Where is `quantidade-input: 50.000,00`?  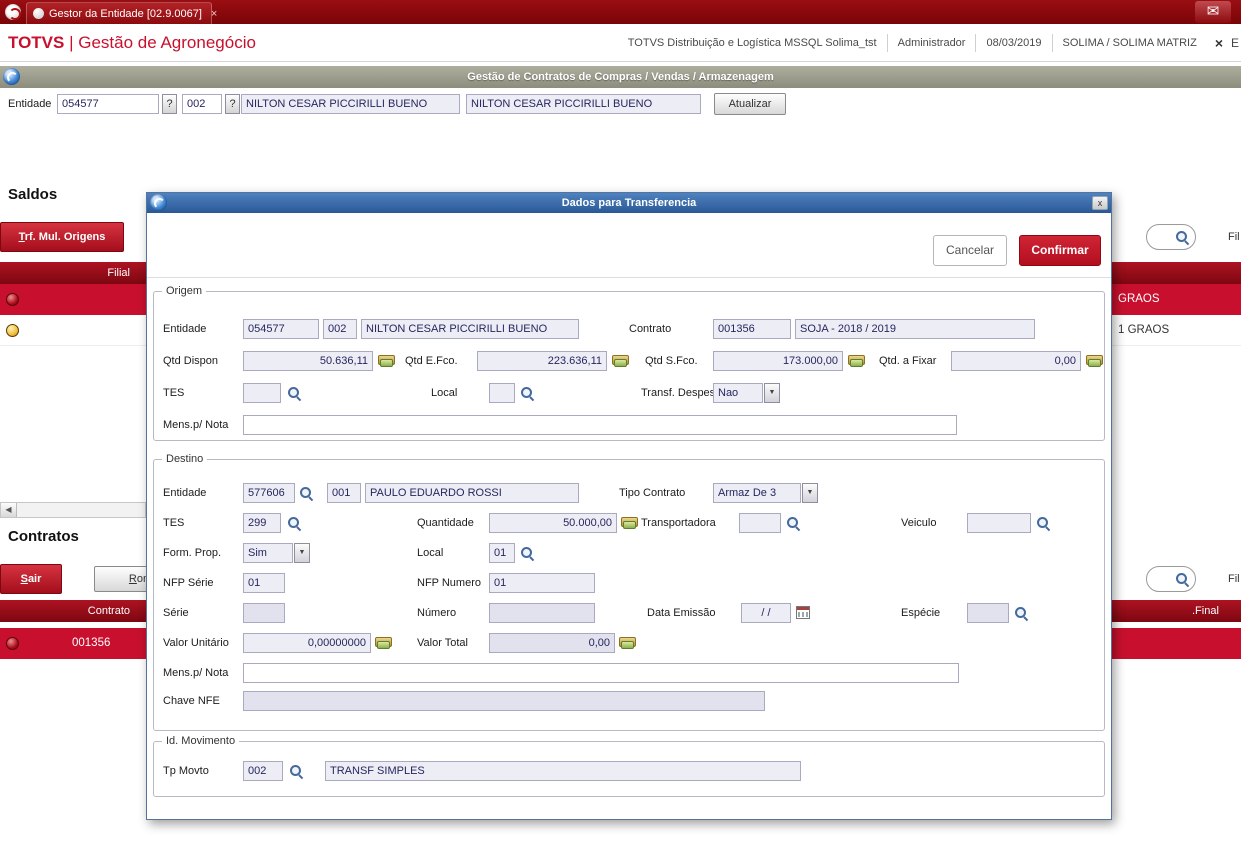 quantidade-input: 50.000,00 is located at coordinates (553, 523).